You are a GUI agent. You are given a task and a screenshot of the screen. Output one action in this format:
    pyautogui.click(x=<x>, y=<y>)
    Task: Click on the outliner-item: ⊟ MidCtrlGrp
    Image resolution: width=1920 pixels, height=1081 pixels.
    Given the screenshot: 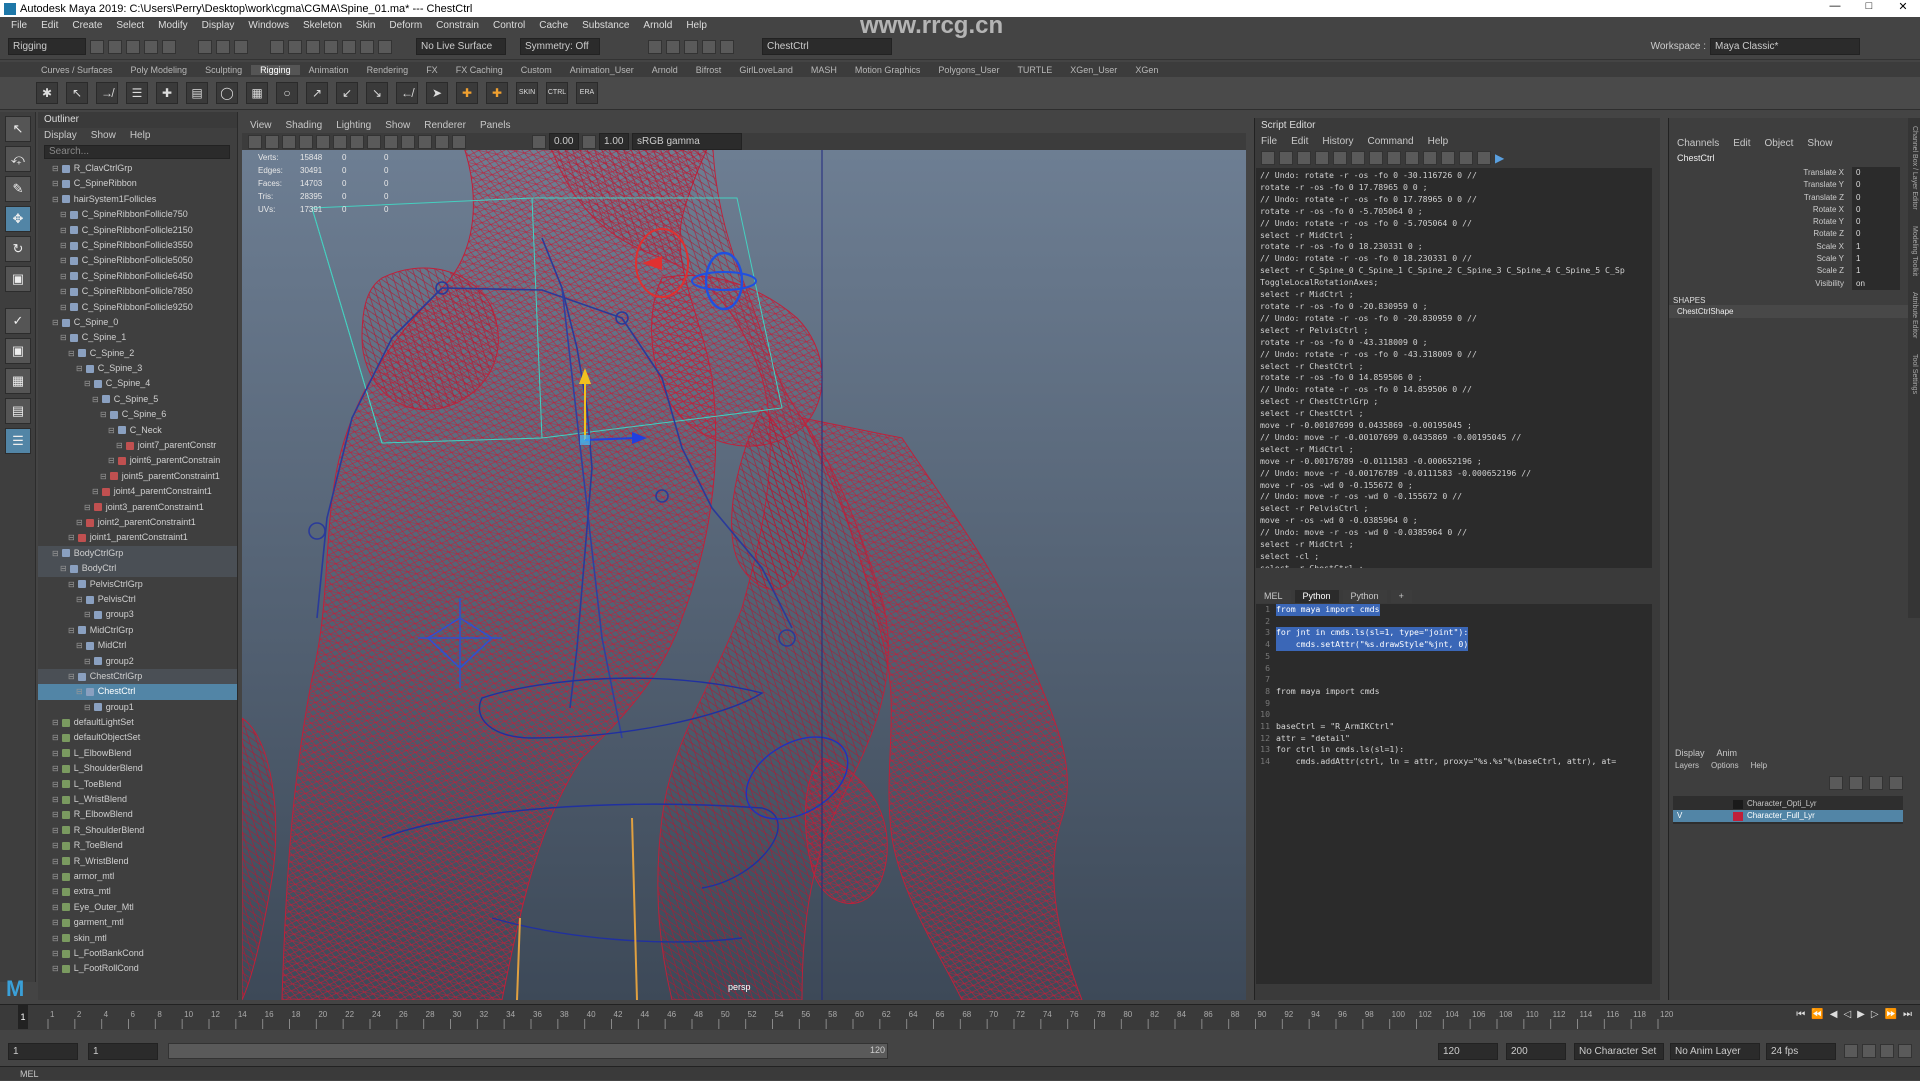 What is the action you would take?
    pyautogui.click(x=137, y=630)
    